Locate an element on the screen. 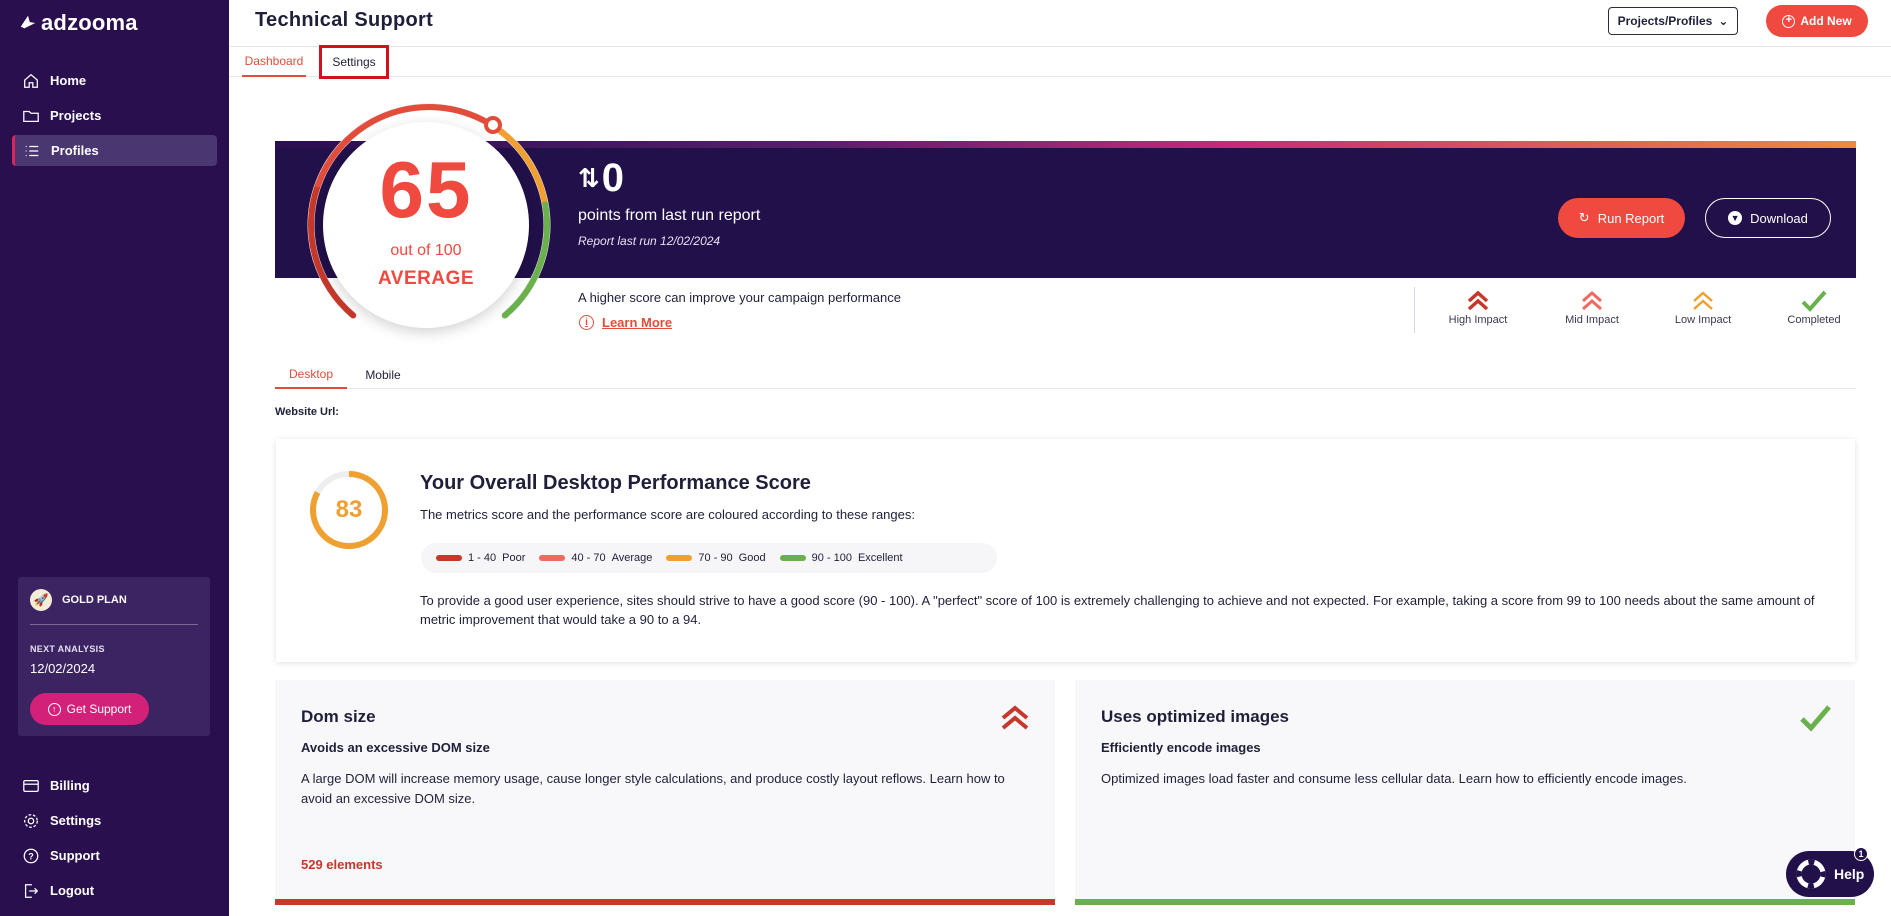 This screenshot has width=1891, height=916. learn-more-link: i Learn More is located at coordinates (625, 322).